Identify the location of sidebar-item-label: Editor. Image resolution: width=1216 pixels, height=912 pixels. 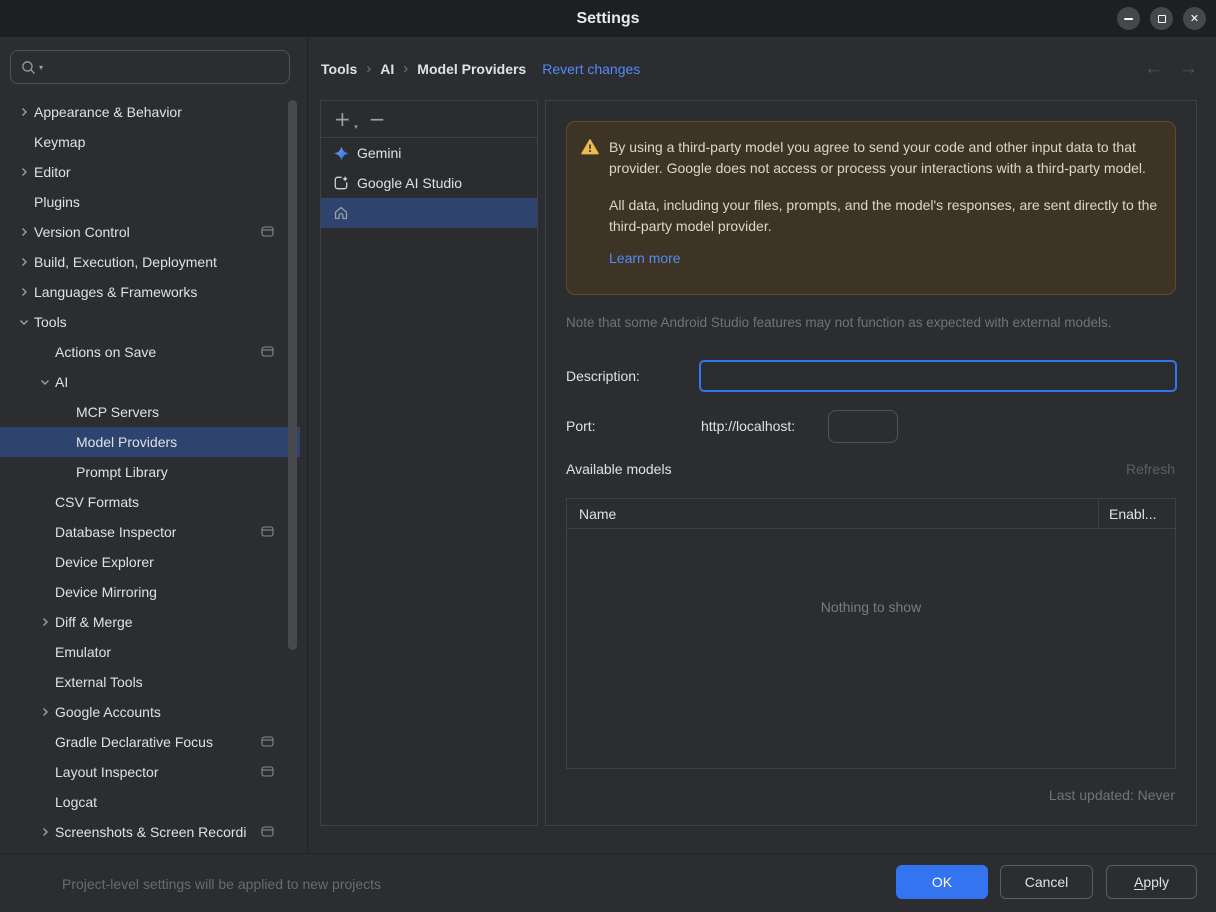
(52, 172).